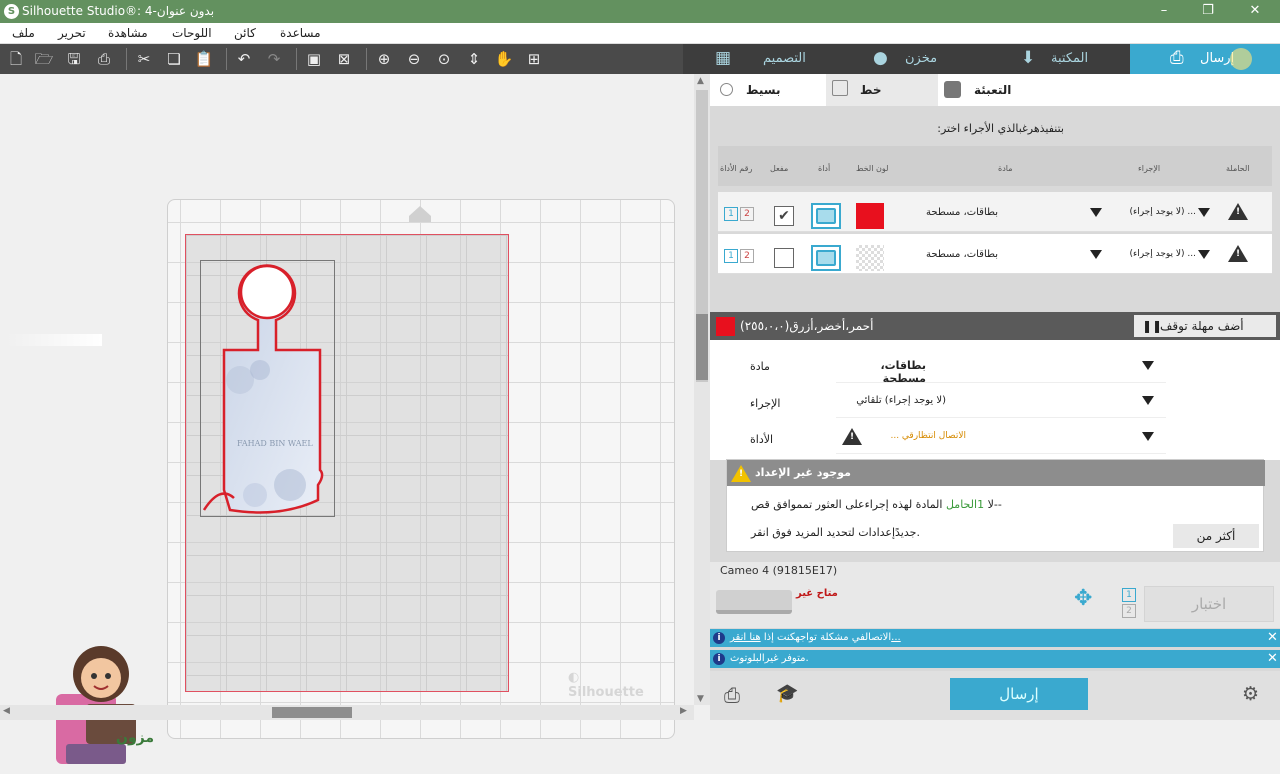  I want to click on test-button: اختبار, so click(1209, 604).